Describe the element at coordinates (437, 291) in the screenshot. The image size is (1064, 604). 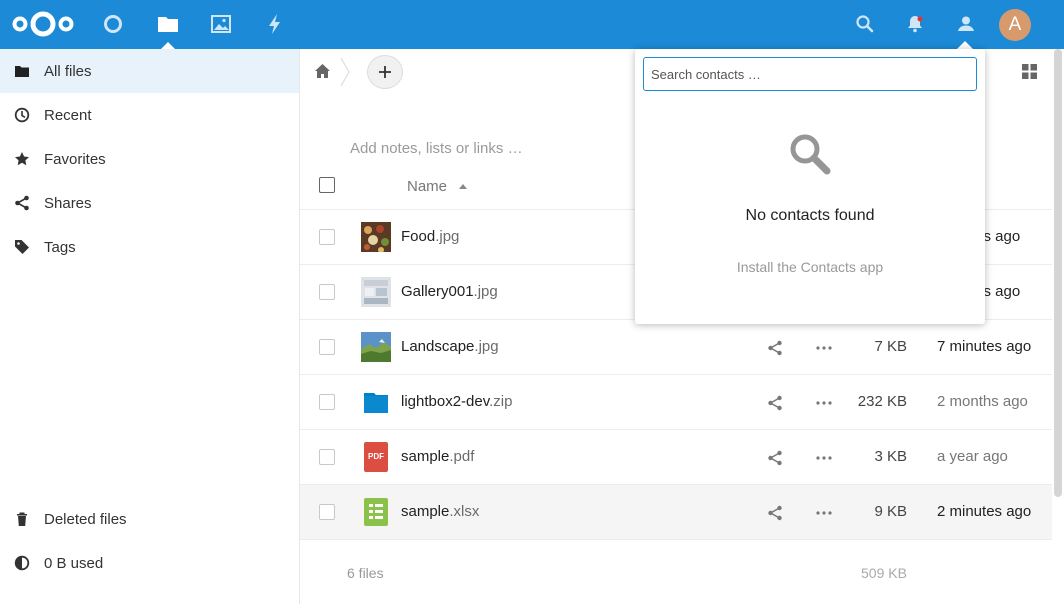
I see `file-basename: Gallery001` at that location.